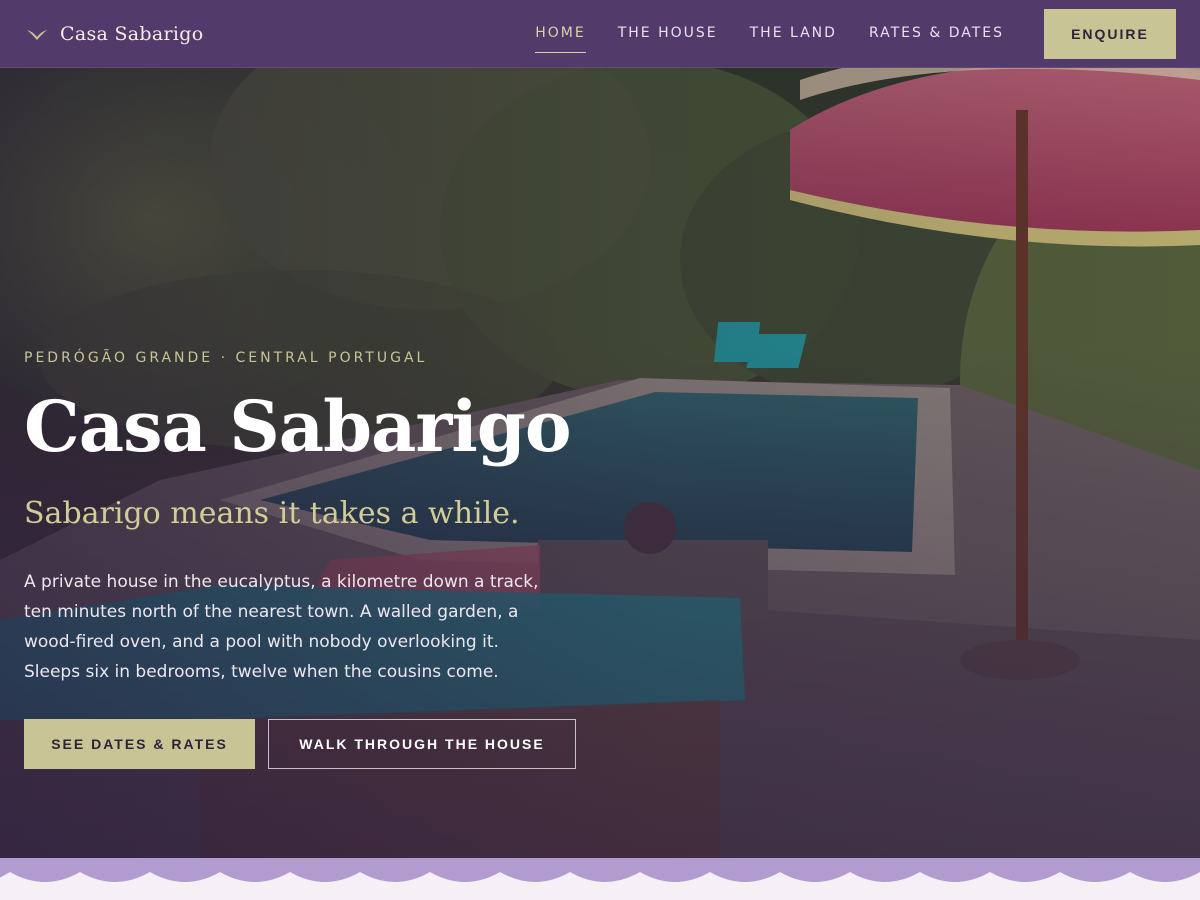 The width and height of the screenshot is (1200, 900). Describe the element at coordinates (139, 743) in the screenshot. I see `see-dates-rates-button: SEE DATES & RATES` at that location.